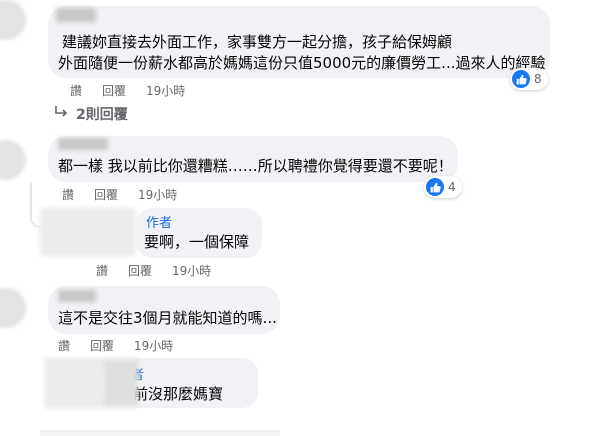 Image resolution: width=606 pixels, height=436 pixels. What do you see at coordinates (159, 223) in the screenshot?
I see `author-badge: 作者` at bounding box center [159, 223].